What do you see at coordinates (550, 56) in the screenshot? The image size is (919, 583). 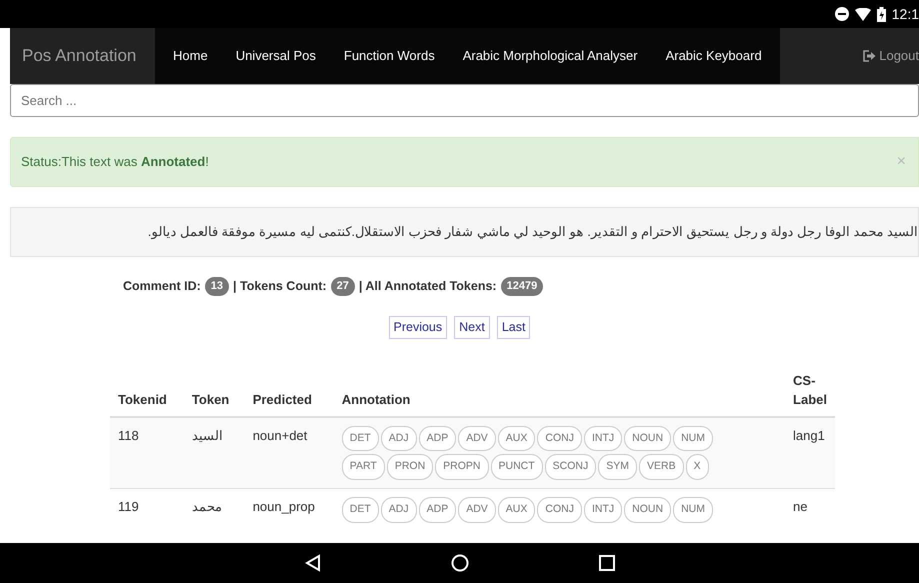 I see `nav-link: Arabic Morphological Analyser` at bounding box center [550, 56].